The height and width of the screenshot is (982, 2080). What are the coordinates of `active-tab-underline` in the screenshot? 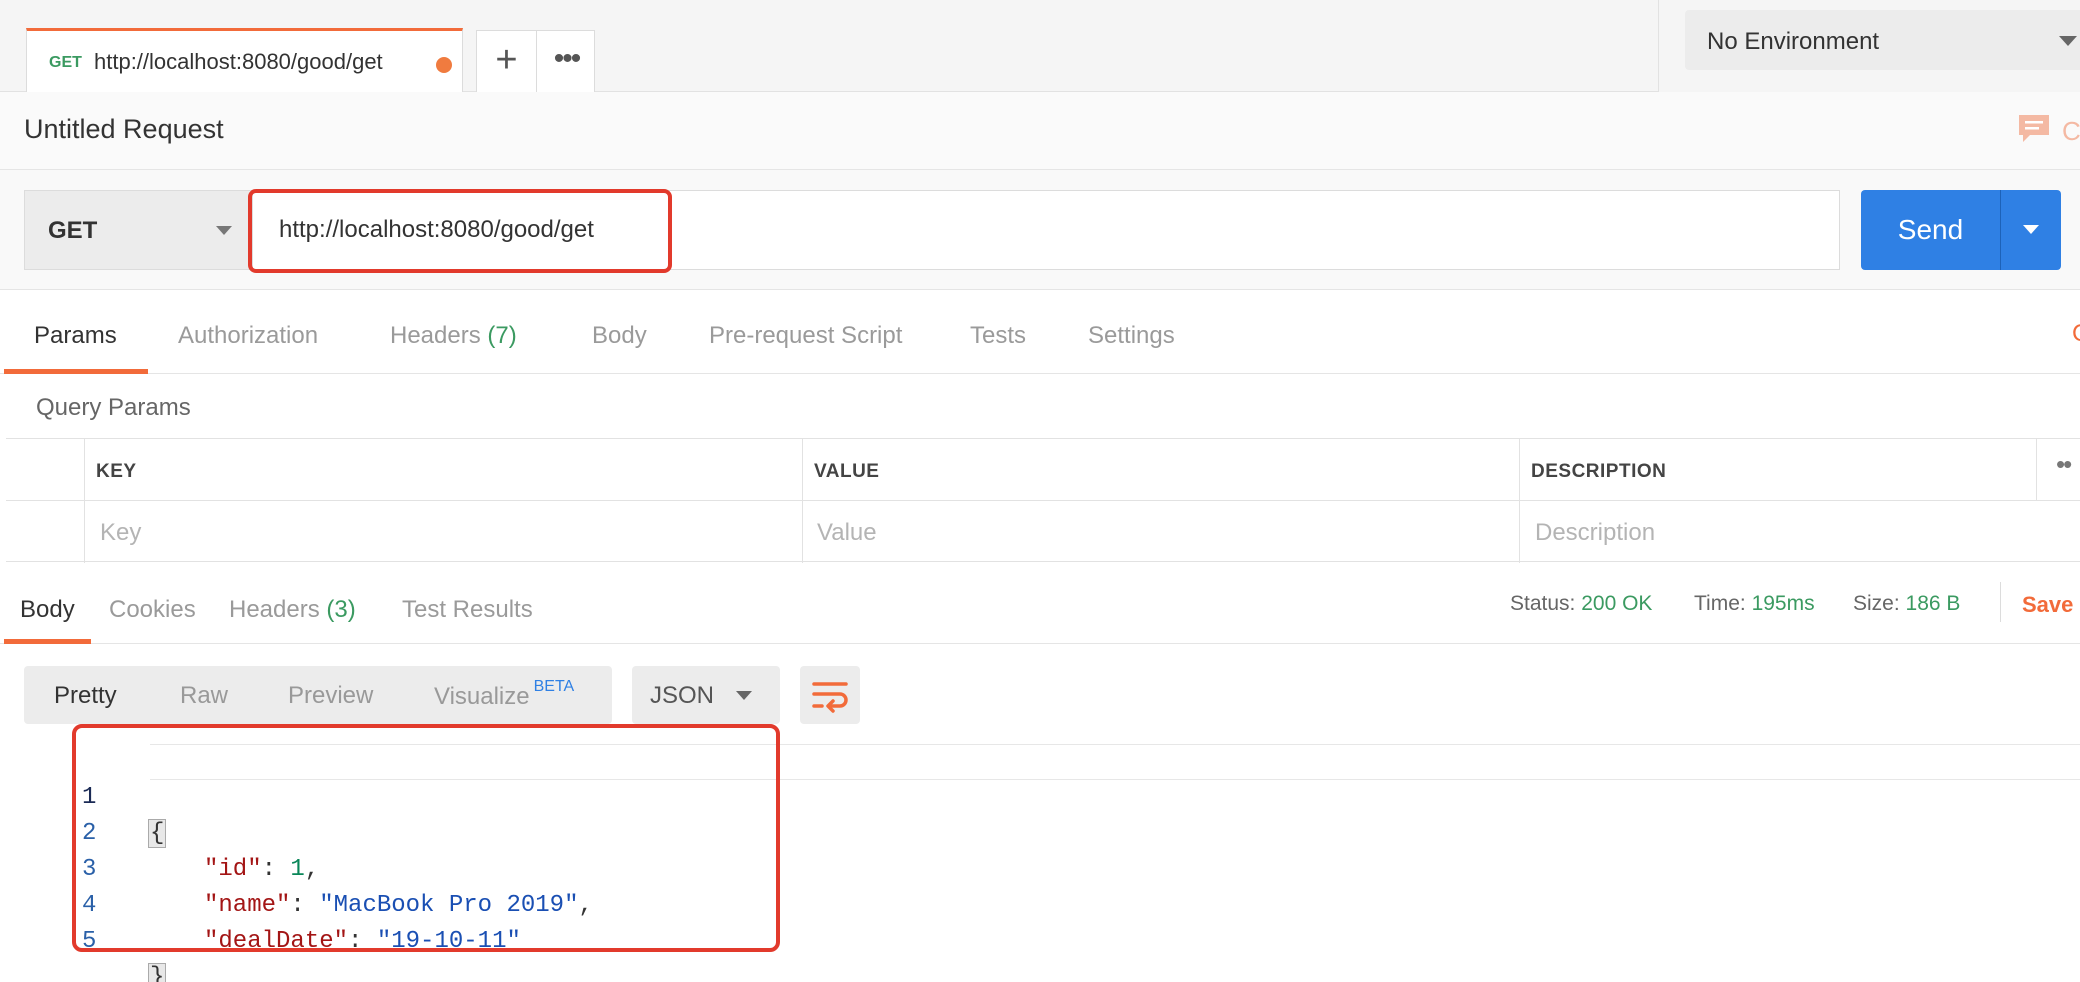 It's located at (76, 371).